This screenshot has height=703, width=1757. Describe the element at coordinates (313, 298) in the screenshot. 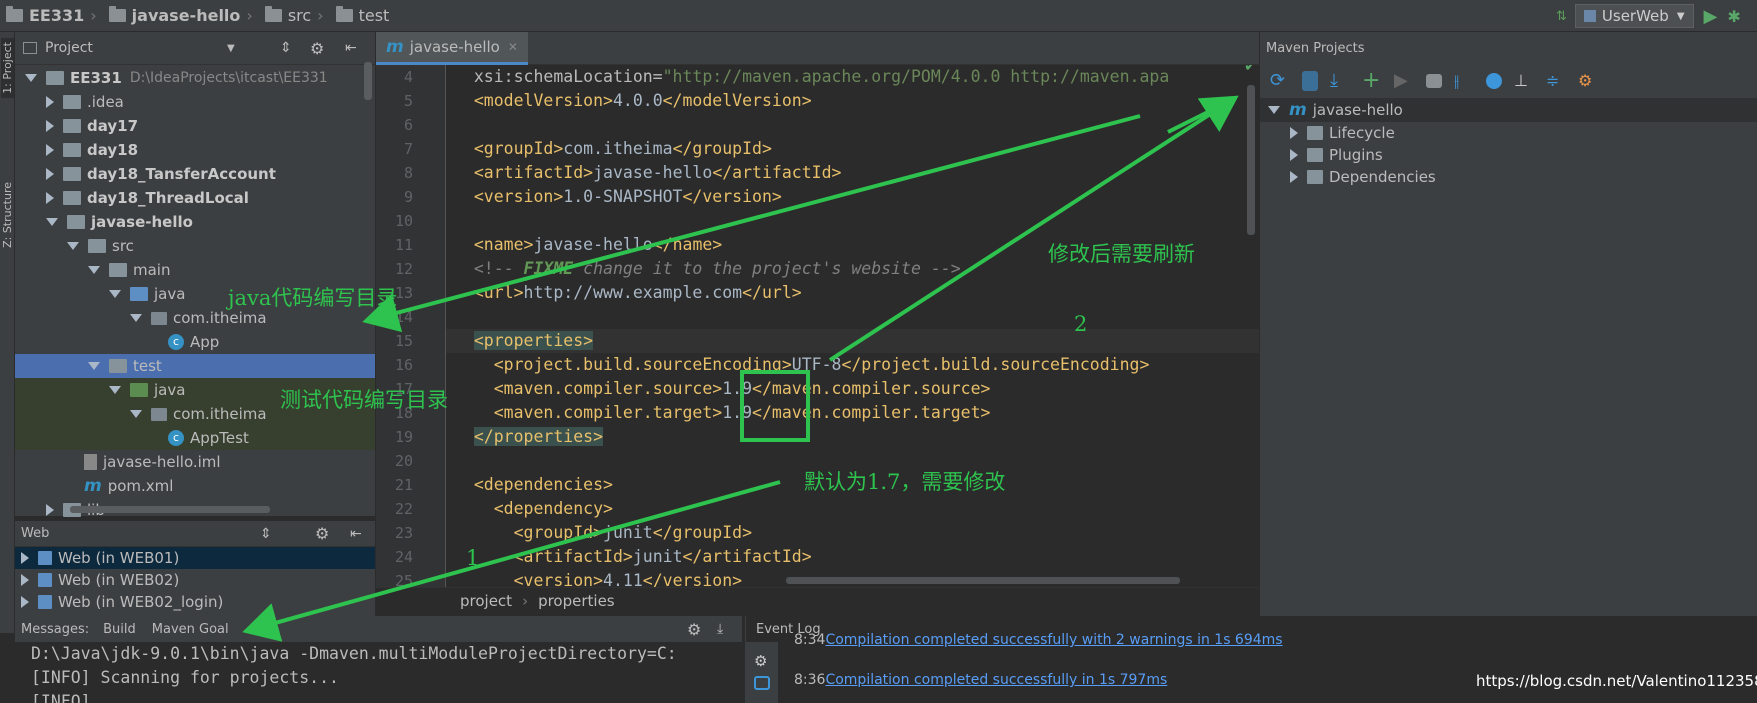

I see `annotation-java-dir: java代码编写目录` at that location.